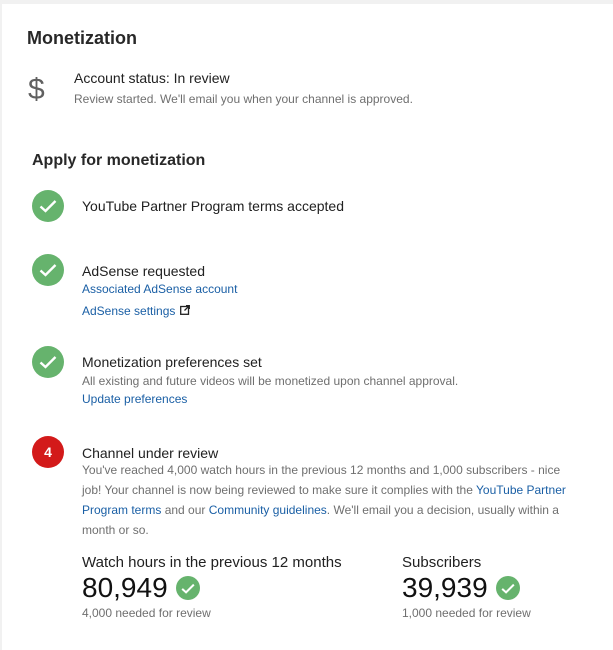 The height and width of the screenshot is (650, 613). Describe the element at coordinates (152, 78) in the screenshot. I see `account-status: Account status: In review` at that location.